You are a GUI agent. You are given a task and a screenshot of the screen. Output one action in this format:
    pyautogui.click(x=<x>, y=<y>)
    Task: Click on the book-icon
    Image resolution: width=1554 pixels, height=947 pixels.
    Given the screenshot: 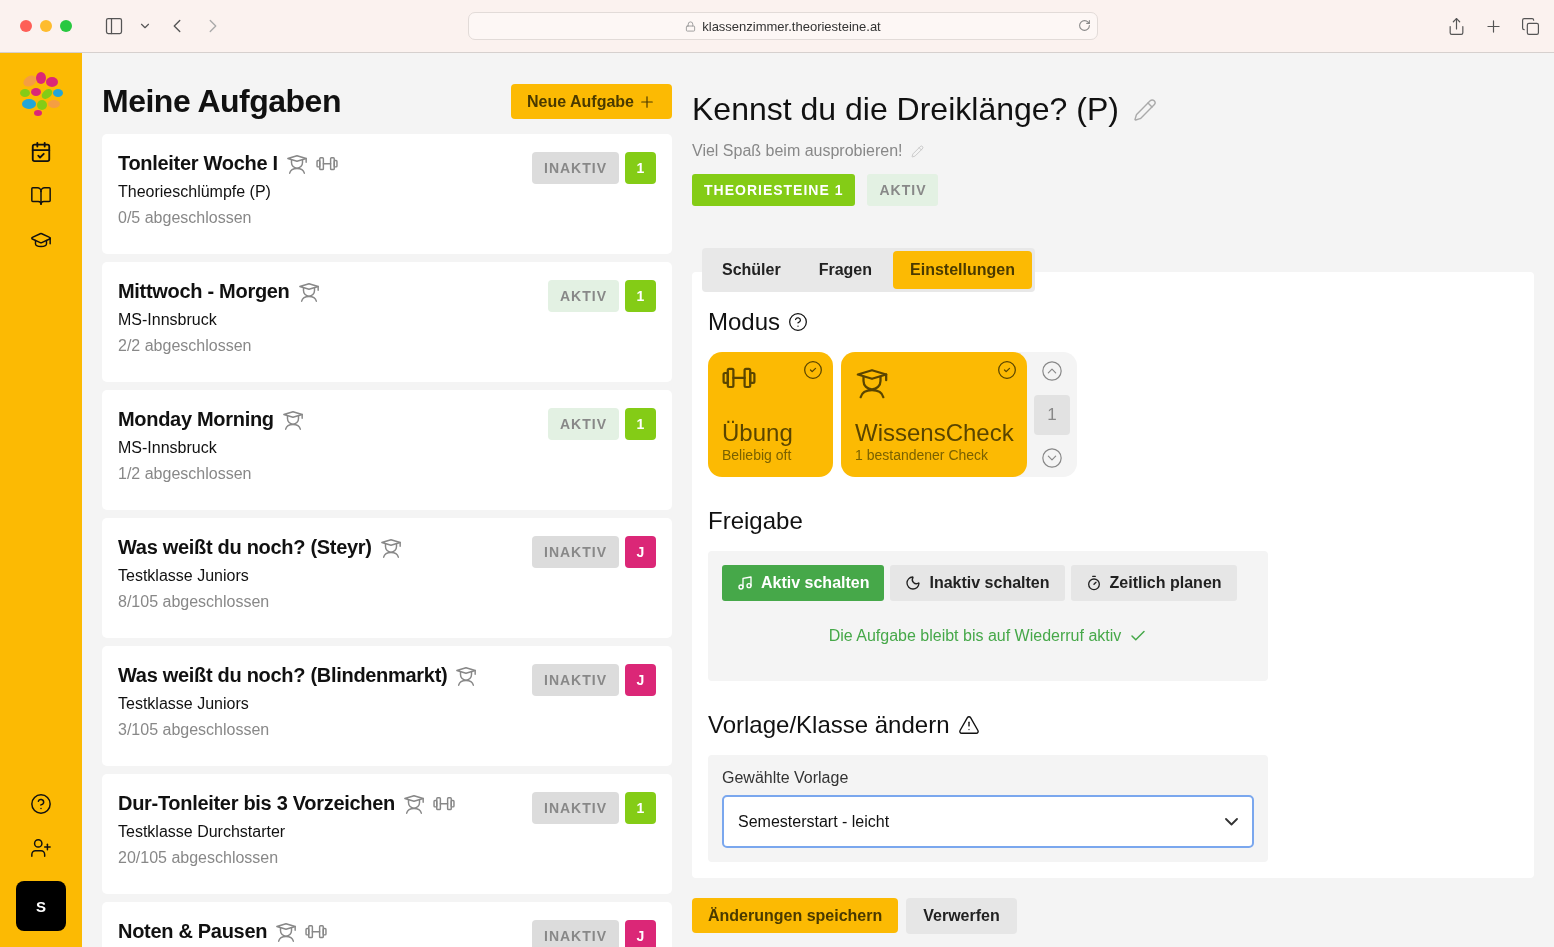 What is the action you would take?
    pyautogui.click(x=41, y=196)
    